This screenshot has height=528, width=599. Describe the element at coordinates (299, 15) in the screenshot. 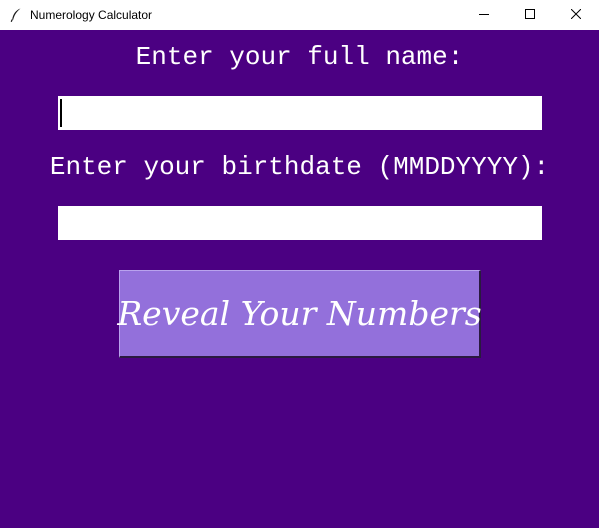

I see `title-bar: Numerology Calculator` at that location.